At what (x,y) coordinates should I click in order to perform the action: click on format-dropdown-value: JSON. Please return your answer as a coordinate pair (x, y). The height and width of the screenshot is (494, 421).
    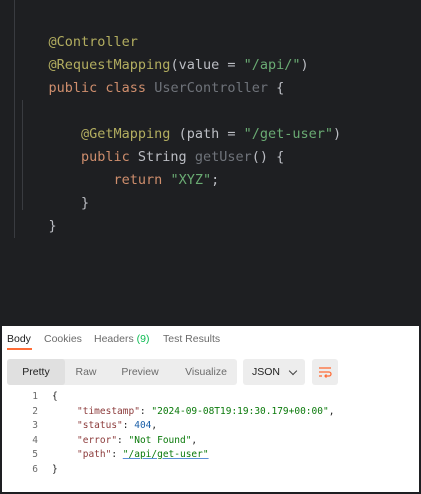
    Looking at the image, I should click on (266, 372).